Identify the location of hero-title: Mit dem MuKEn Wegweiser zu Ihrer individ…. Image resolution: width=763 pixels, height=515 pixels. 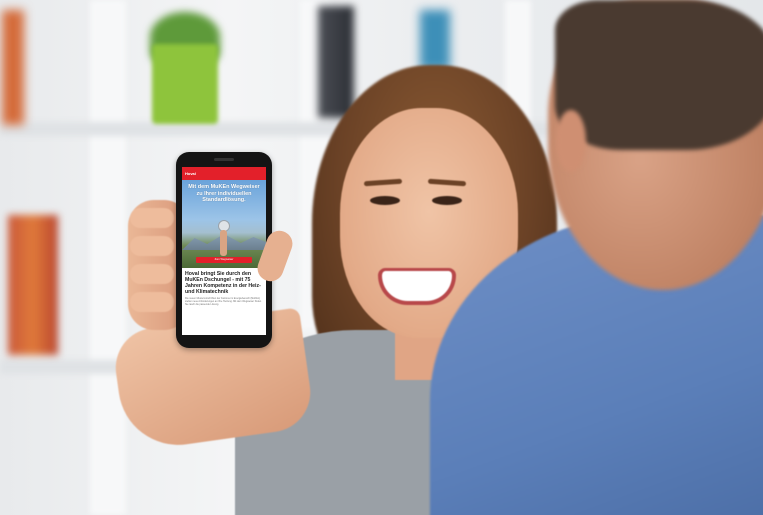
(224, 193).